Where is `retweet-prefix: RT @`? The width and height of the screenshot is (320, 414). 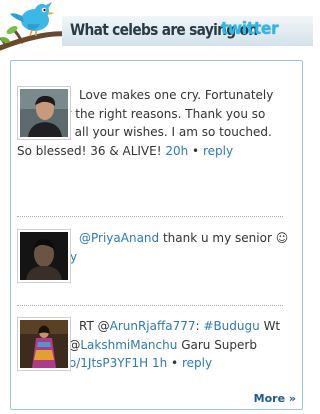 retweet-prefix: RT @ is located at coordinates (94, 326).